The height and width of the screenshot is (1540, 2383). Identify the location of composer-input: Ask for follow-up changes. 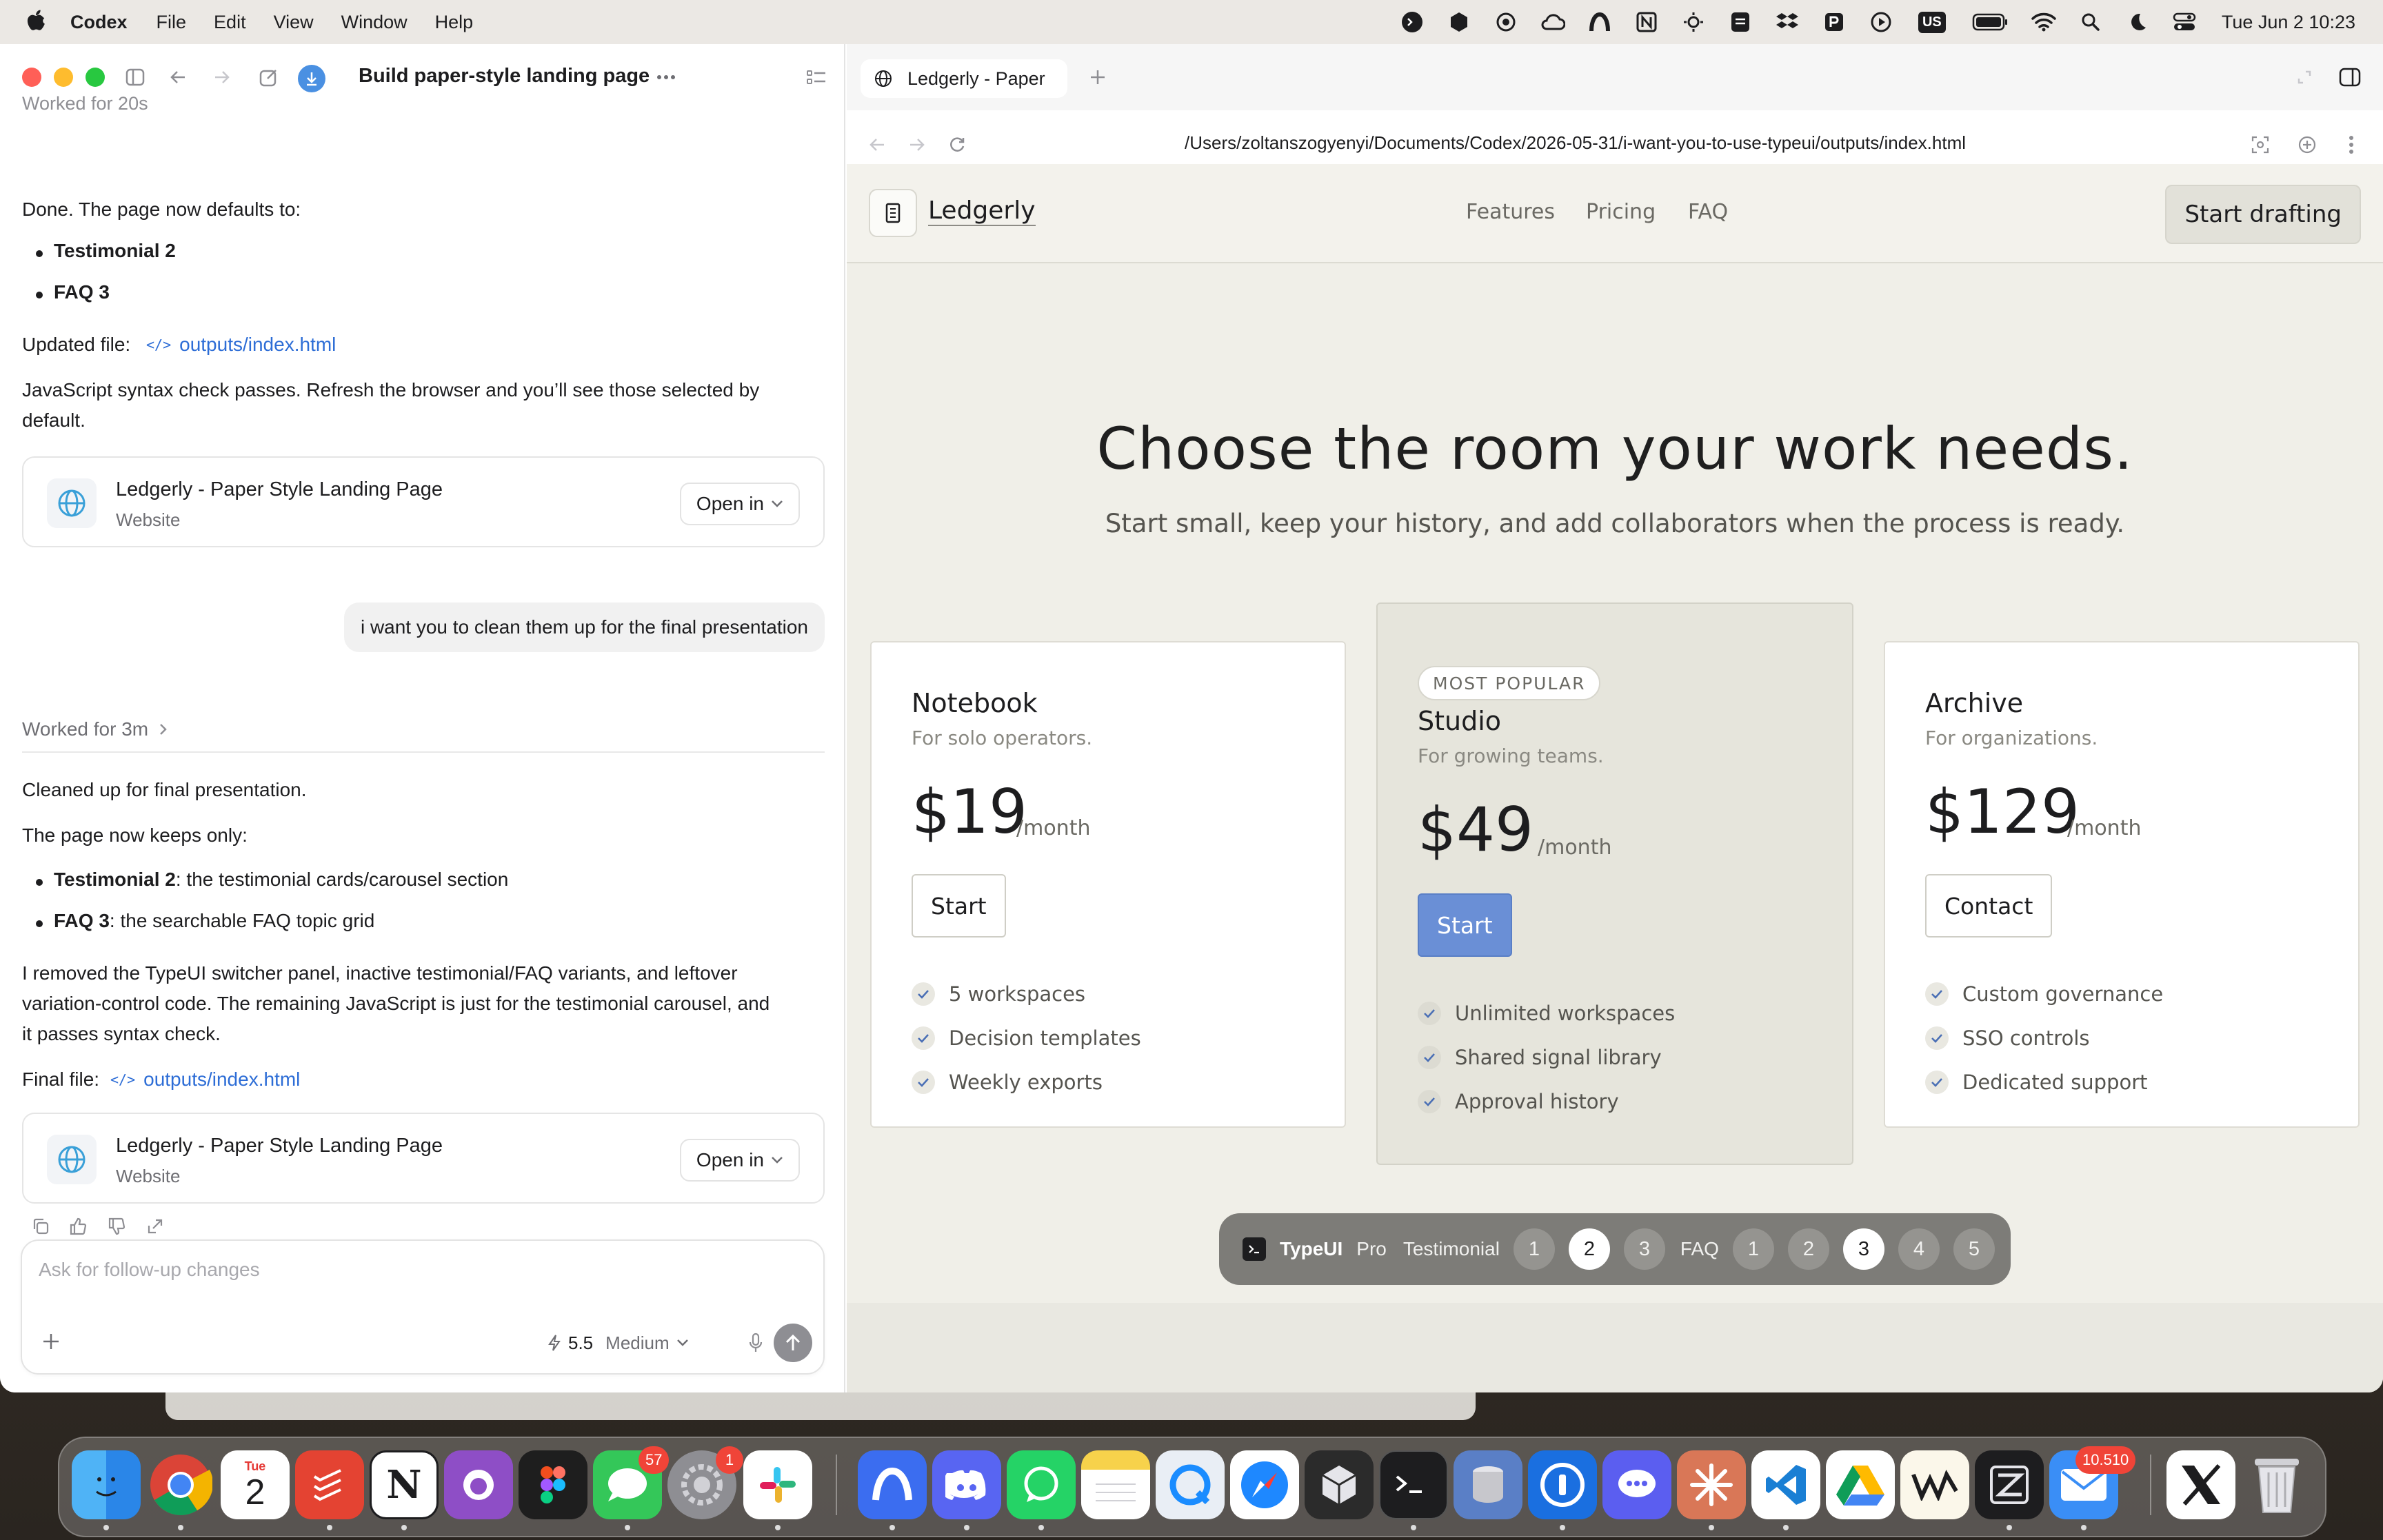
(149, 1270).